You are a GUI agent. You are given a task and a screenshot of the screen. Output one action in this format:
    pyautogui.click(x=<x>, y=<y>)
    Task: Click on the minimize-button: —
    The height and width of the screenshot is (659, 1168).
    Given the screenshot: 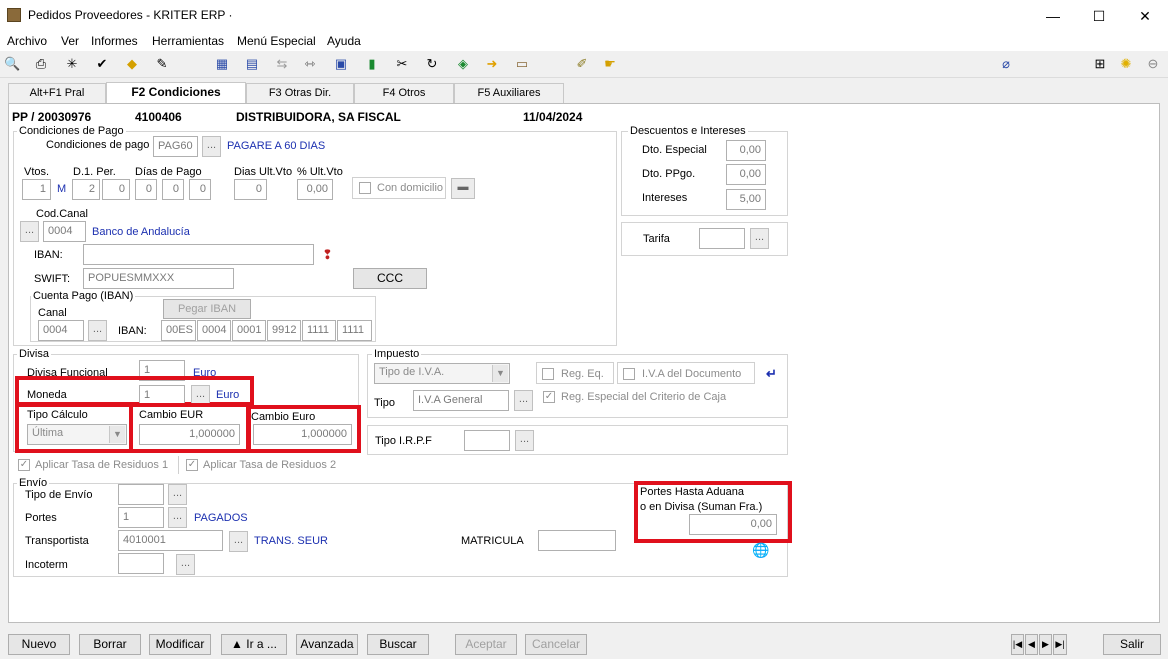 What is the action you would take?
    pyautogui.click(x=1053, y=16)
    